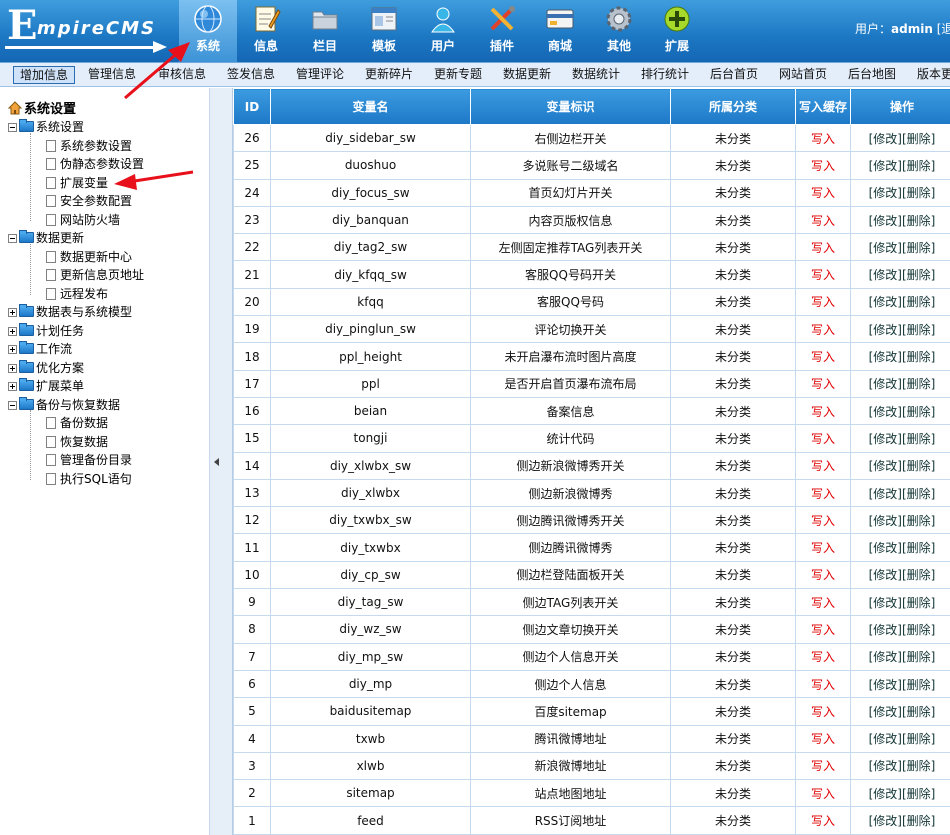  I want to click on collapse-arrow-icon, so click(216, 462).